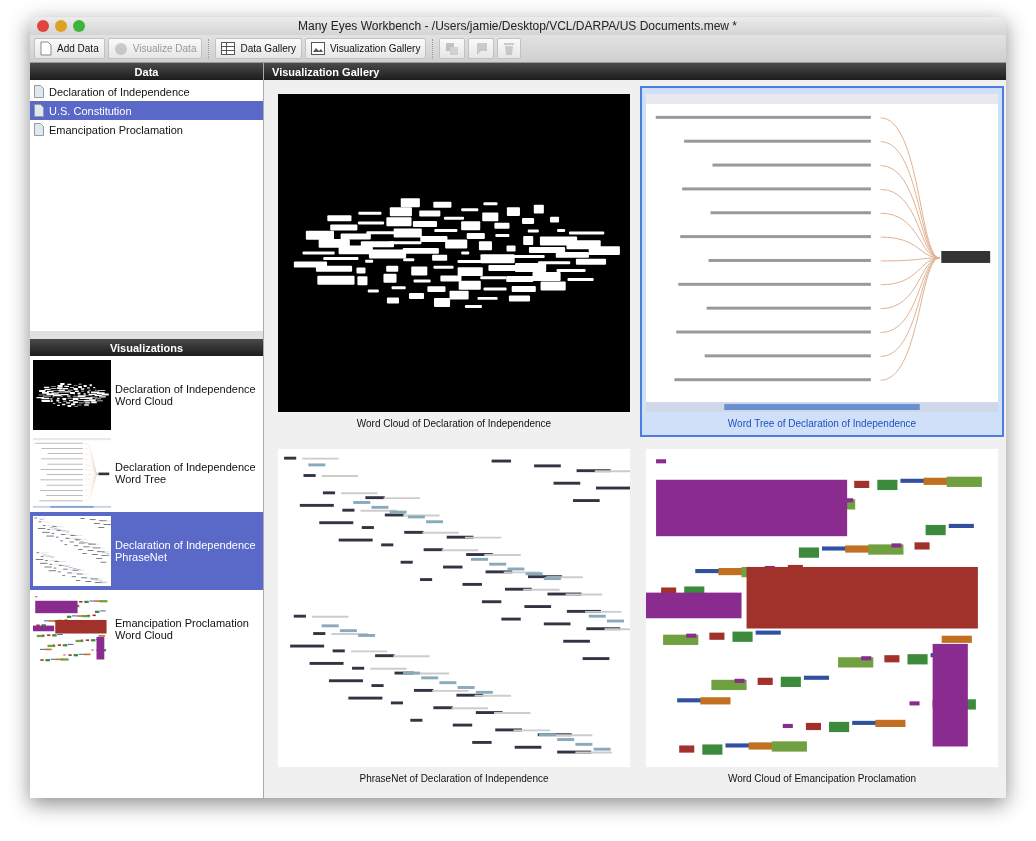  I want to click on data-item: Declaration of Independence, so click(146, 91).